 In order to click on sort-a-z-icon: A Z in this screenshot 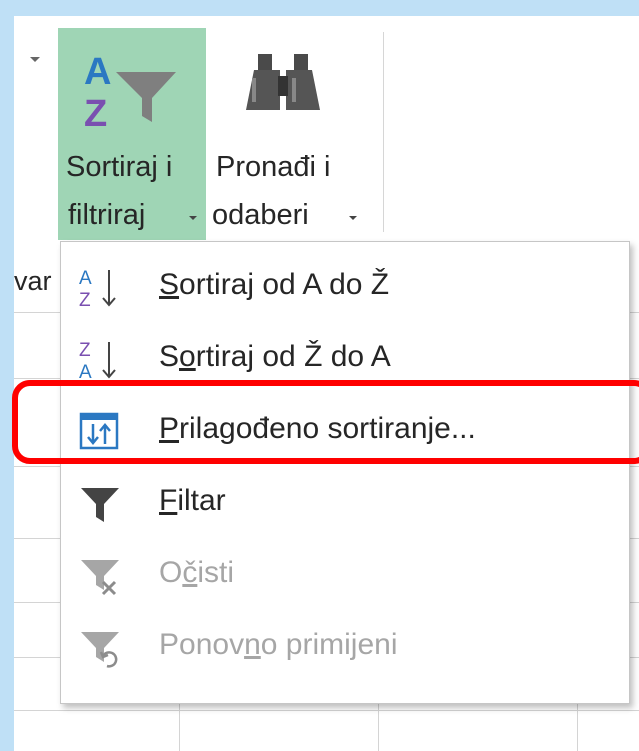, I will do `click(97, 289)`.